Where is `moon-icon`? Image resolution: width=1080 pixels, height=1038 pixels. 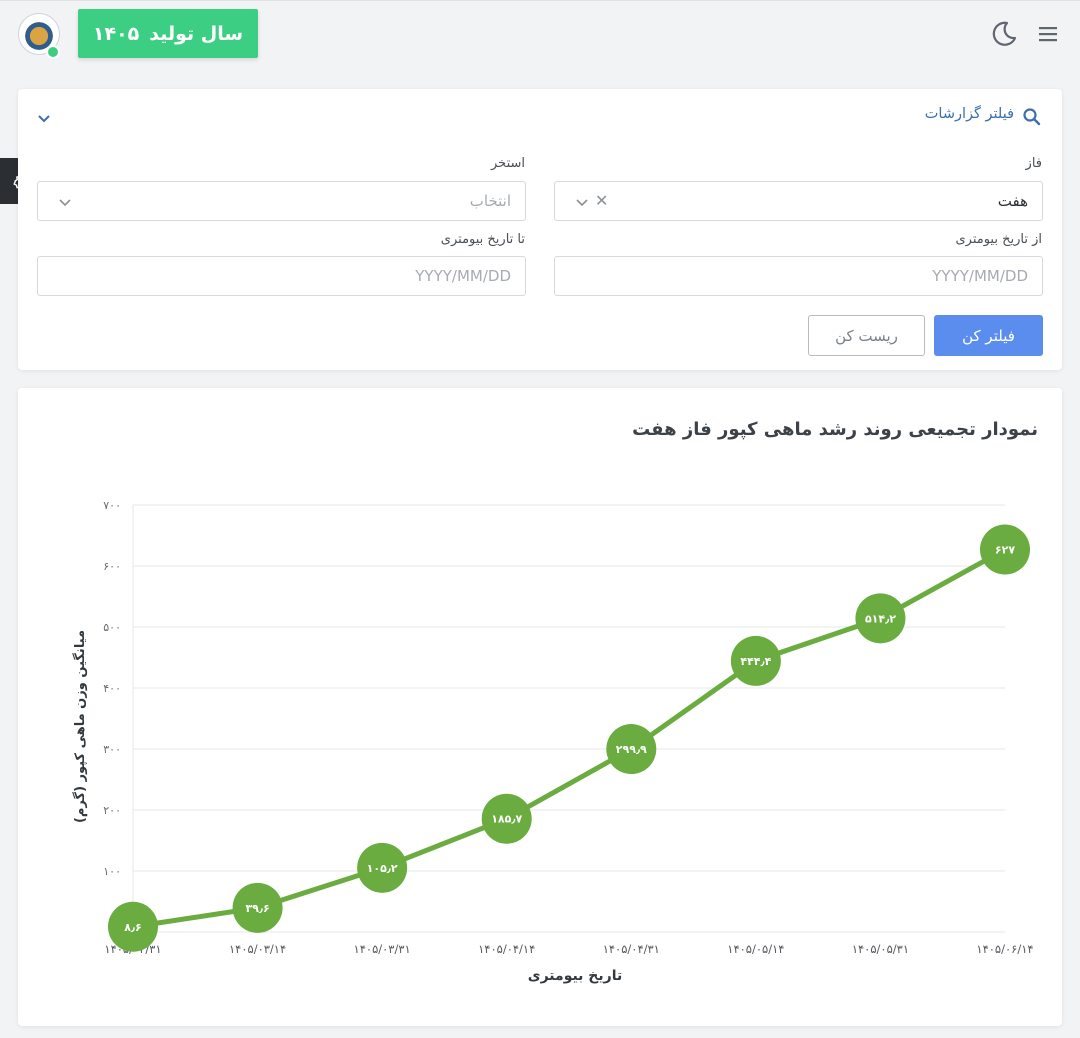 moon-icon is located at coordinates (1004, 34).